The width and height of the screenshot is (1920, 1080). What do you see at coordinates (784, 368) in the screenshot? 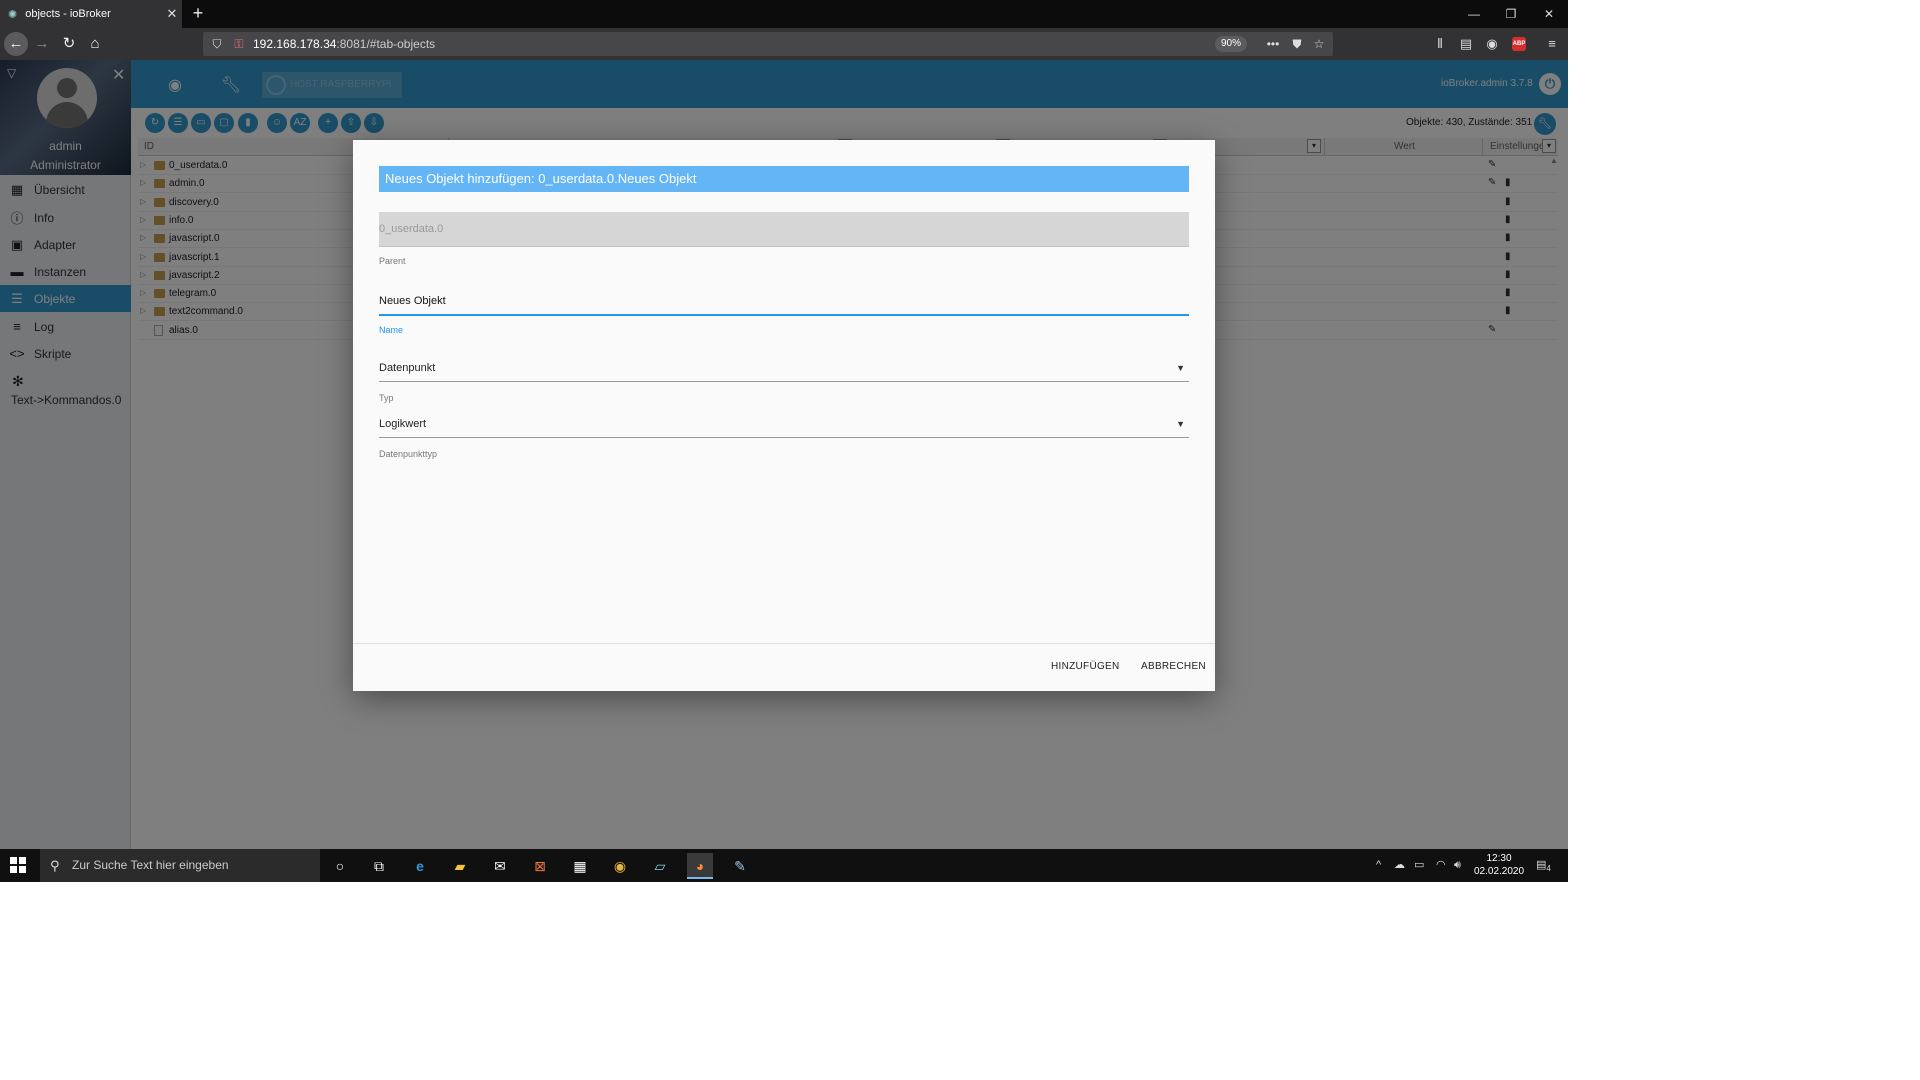
I see `type-select: Datenpunkt ▼` at bounding box center [784, 368].